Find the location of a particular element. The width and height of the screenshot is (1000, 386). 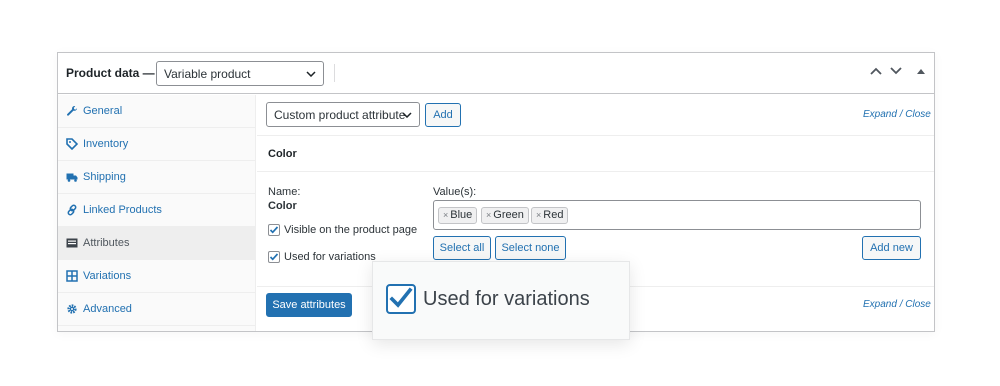

sidebar-item-advanced: Advanced is located at coordinates (157, 309).